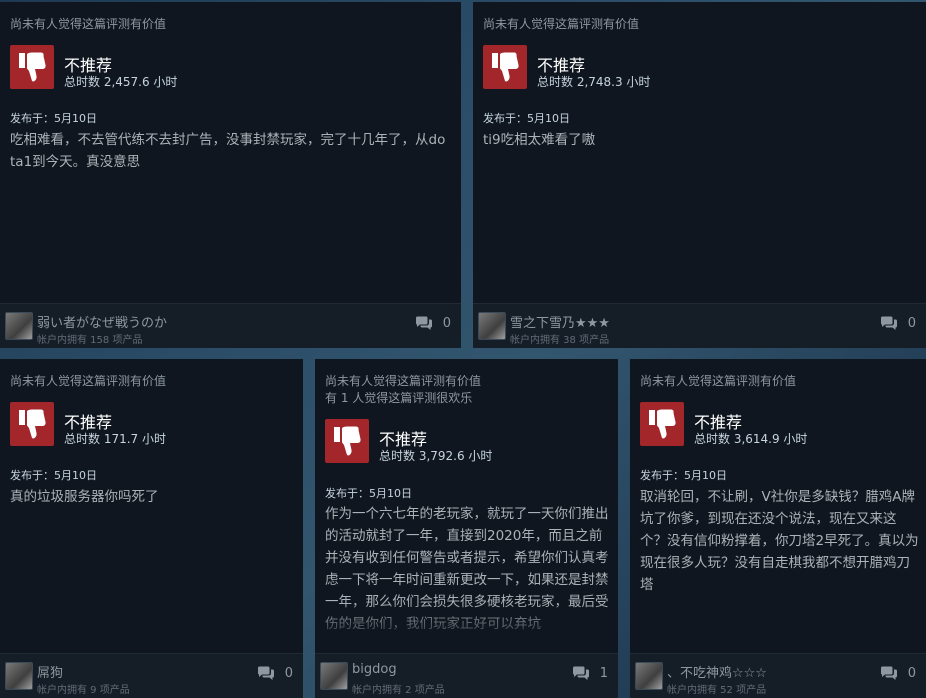  Describe the element at coordinates (90, 340) in the screenshot. I see `author-products-count: 帐户内拥有 158 项产品` at that location.